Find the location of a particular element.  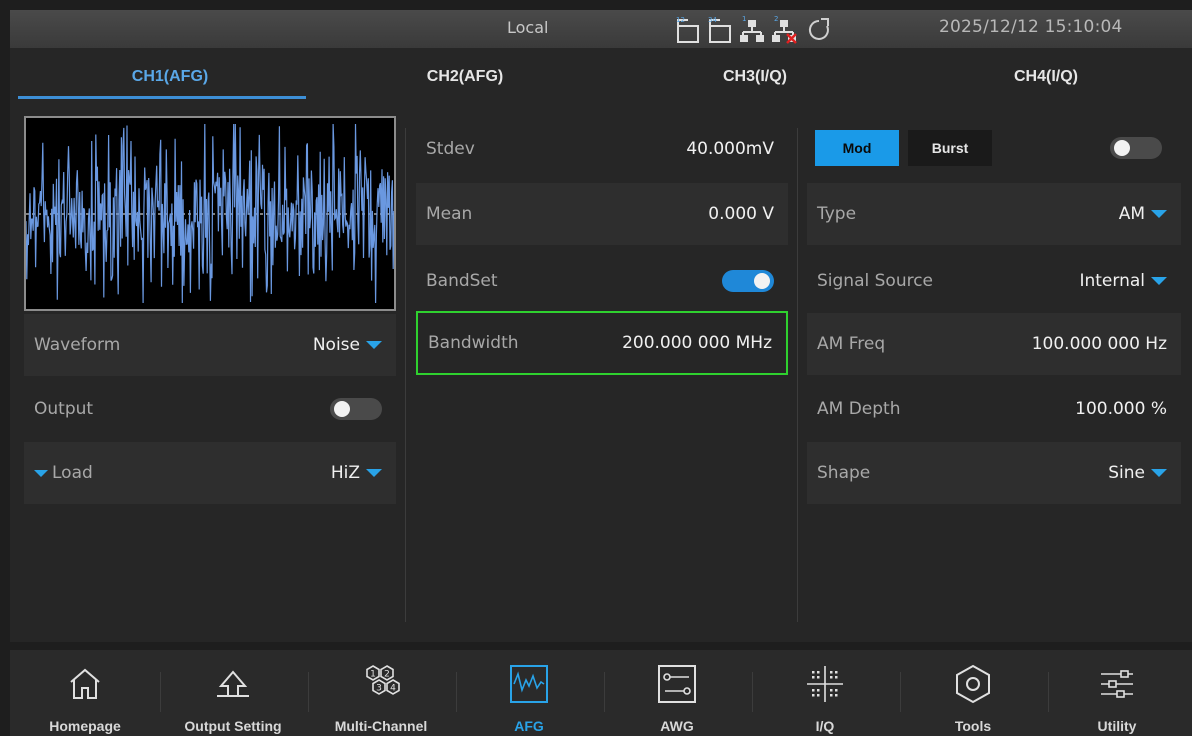

output-toggle is located at coordinates (356, 409).